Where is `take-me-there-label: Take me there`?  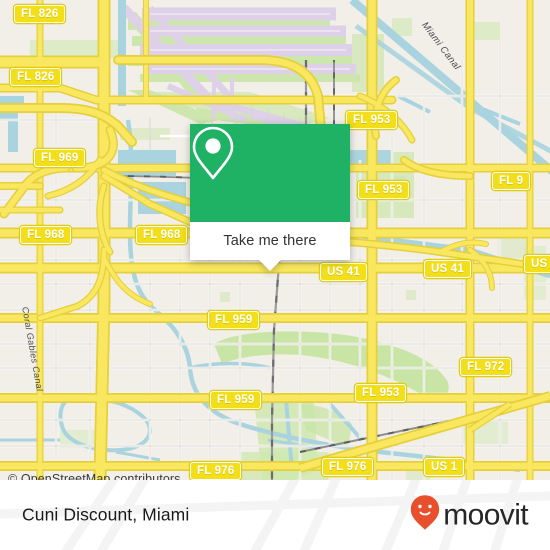 take-me-there-label: Take me there is located at coordinates (270, 241).